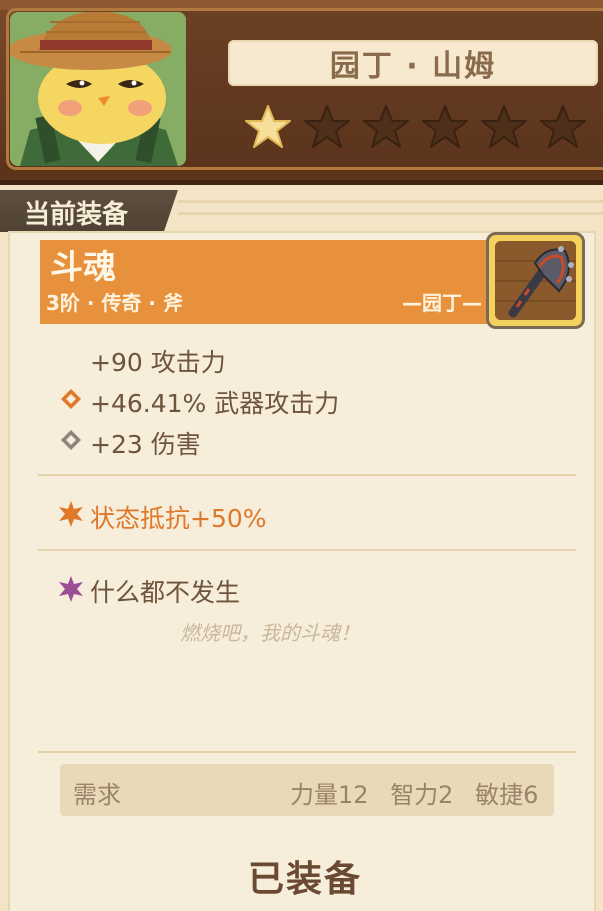 The width and height of the screenshot is (603, 911). What do you see at coordinates (71, 440) in the screenshot?
I see `gray-diamond-icon` at bounding box center [71, 440].